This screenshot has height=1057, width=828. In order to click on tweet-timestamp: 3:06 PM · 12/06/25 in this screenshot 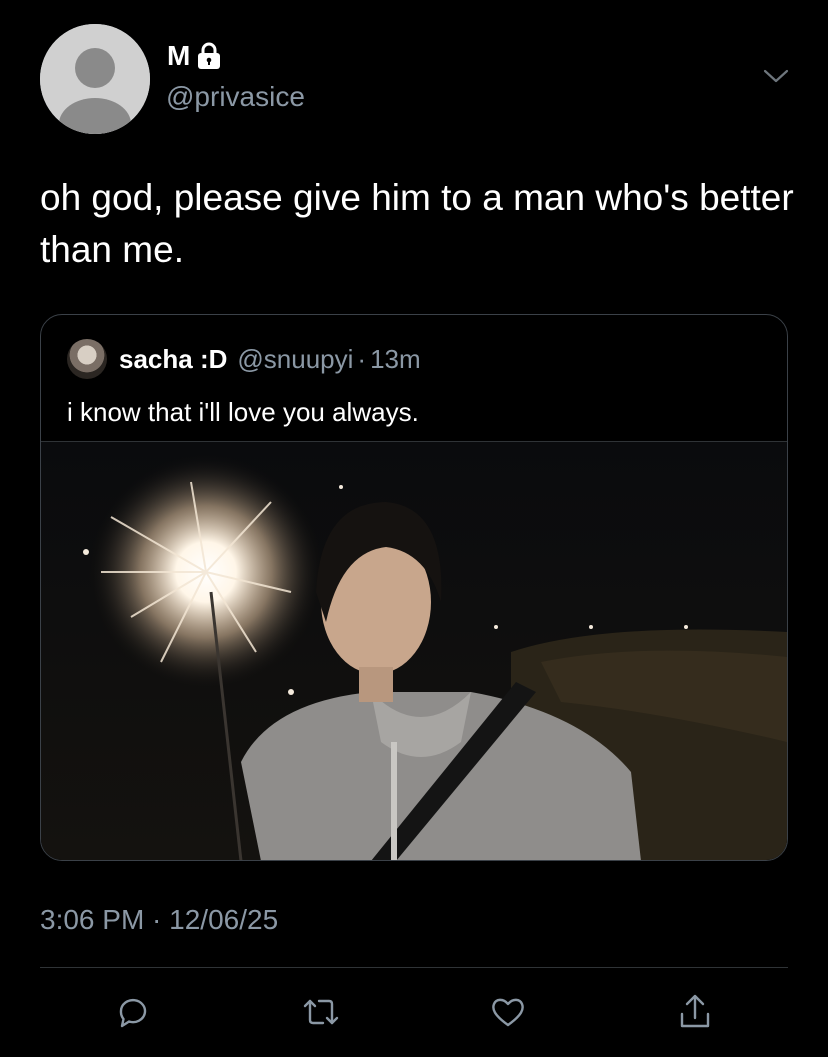, I will do `click(159, 920)`.